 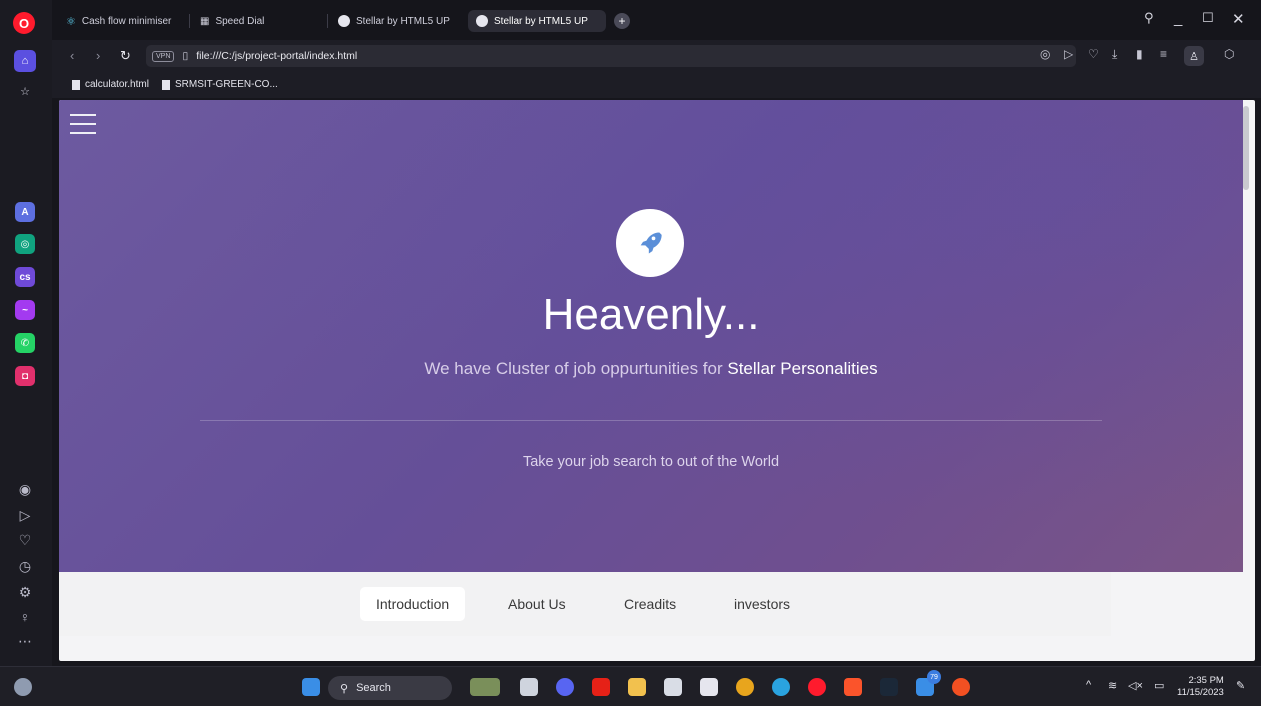 What do you see at coordinates (1208, 18) in the screenshot?
I see `maximize-icon: ☐` at bounding box center [1208, 18].